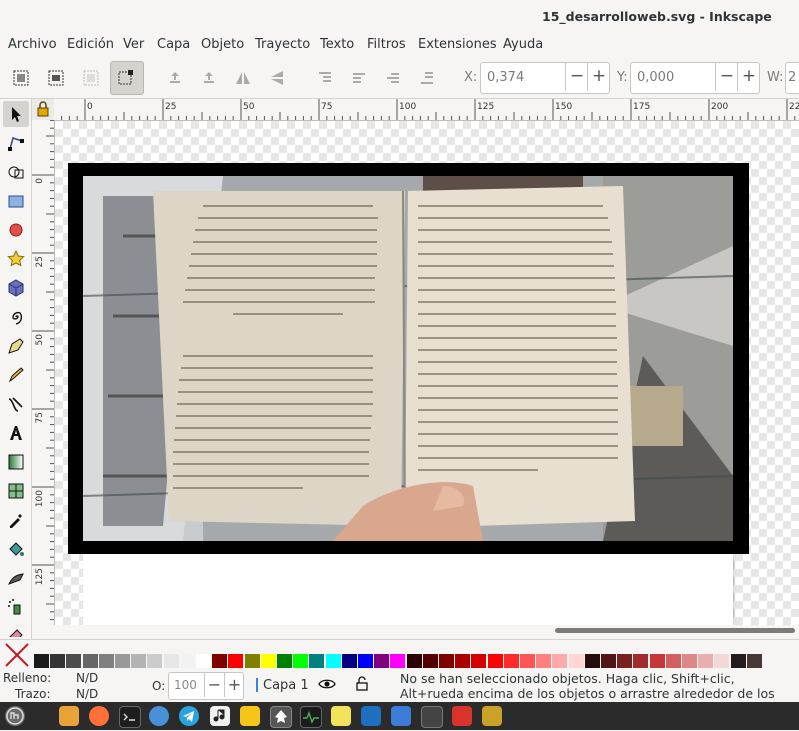 The width and height of the screenshot is (799, 731). Describe the element at coordinates (222, 44) in the screenshot. I see `menu-objeto: Objeto` at that location.